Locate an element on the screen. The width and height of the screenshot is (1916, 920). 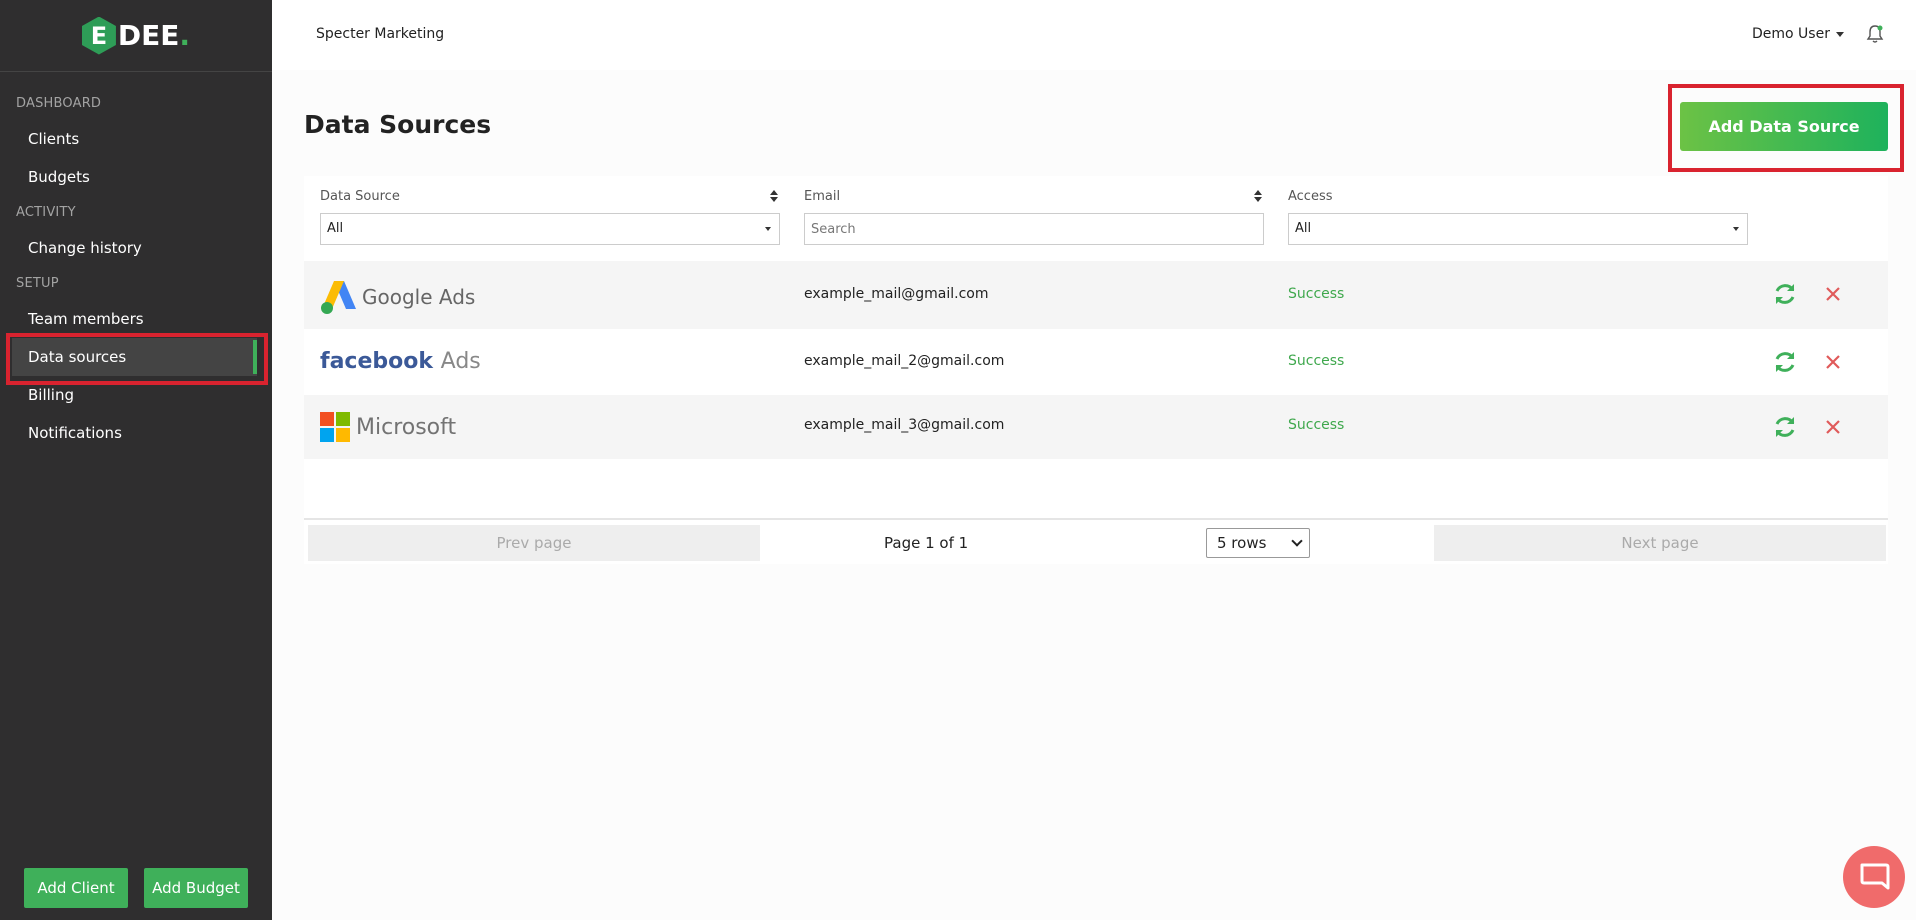
row-email: example_mail_3@gmail.com is located at coordinates (904, 425).